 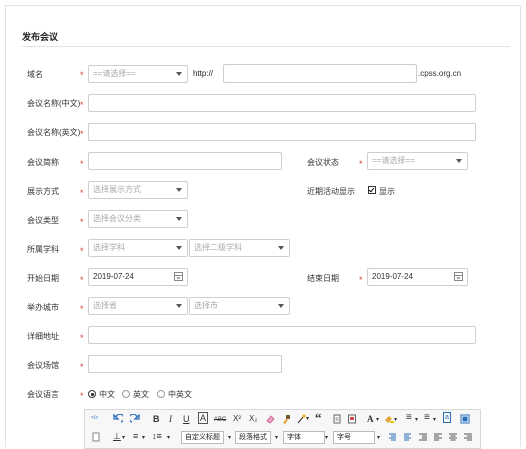 What do you see at coordinates (318, 417) in the screenshot?
I see `blockquote-button: “` at bounding box center [318, 417].